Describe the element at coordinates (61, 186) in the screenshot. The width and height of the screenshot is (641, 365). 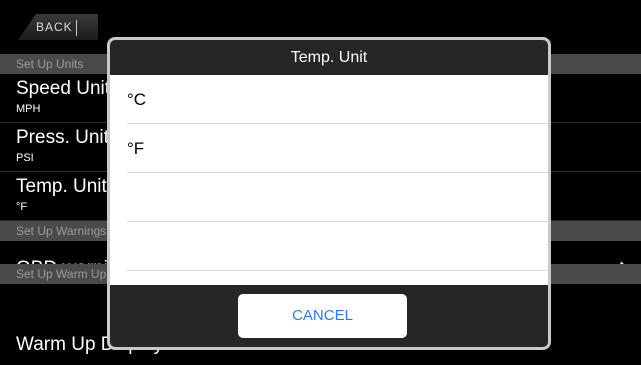
I see `temp-unit-label: Temp. Unit` at that location.